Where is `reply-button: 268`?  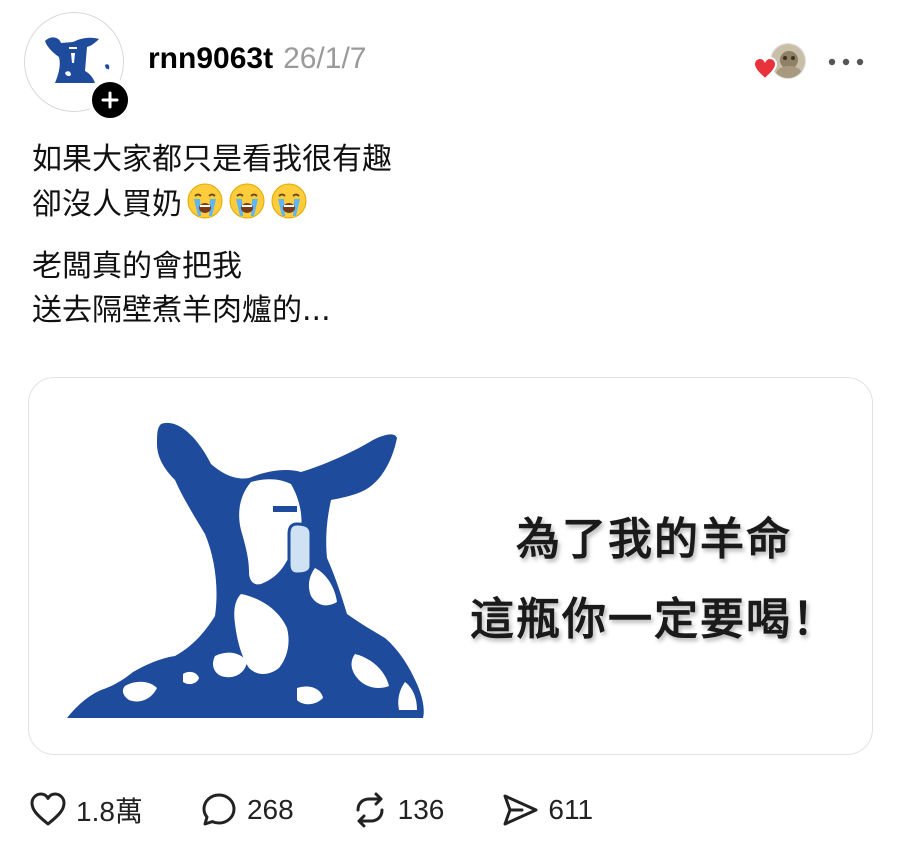 reply-button: 268 is located at coordinates (246, 810).